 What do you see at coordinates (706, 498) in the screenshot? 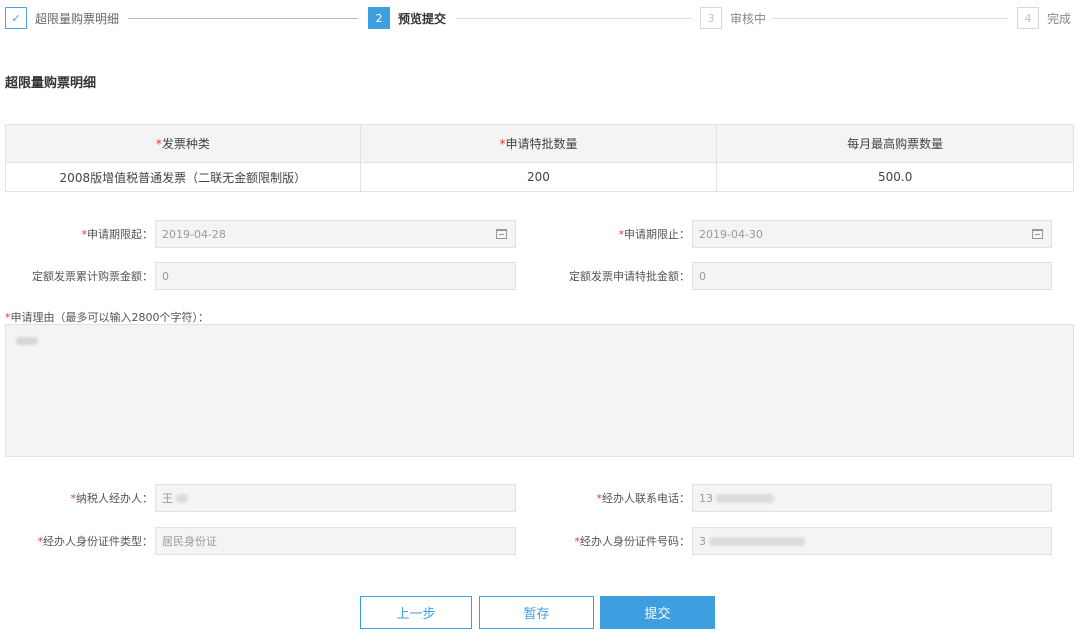
I see `phone-value: 13` at bounding box center [706, 498].